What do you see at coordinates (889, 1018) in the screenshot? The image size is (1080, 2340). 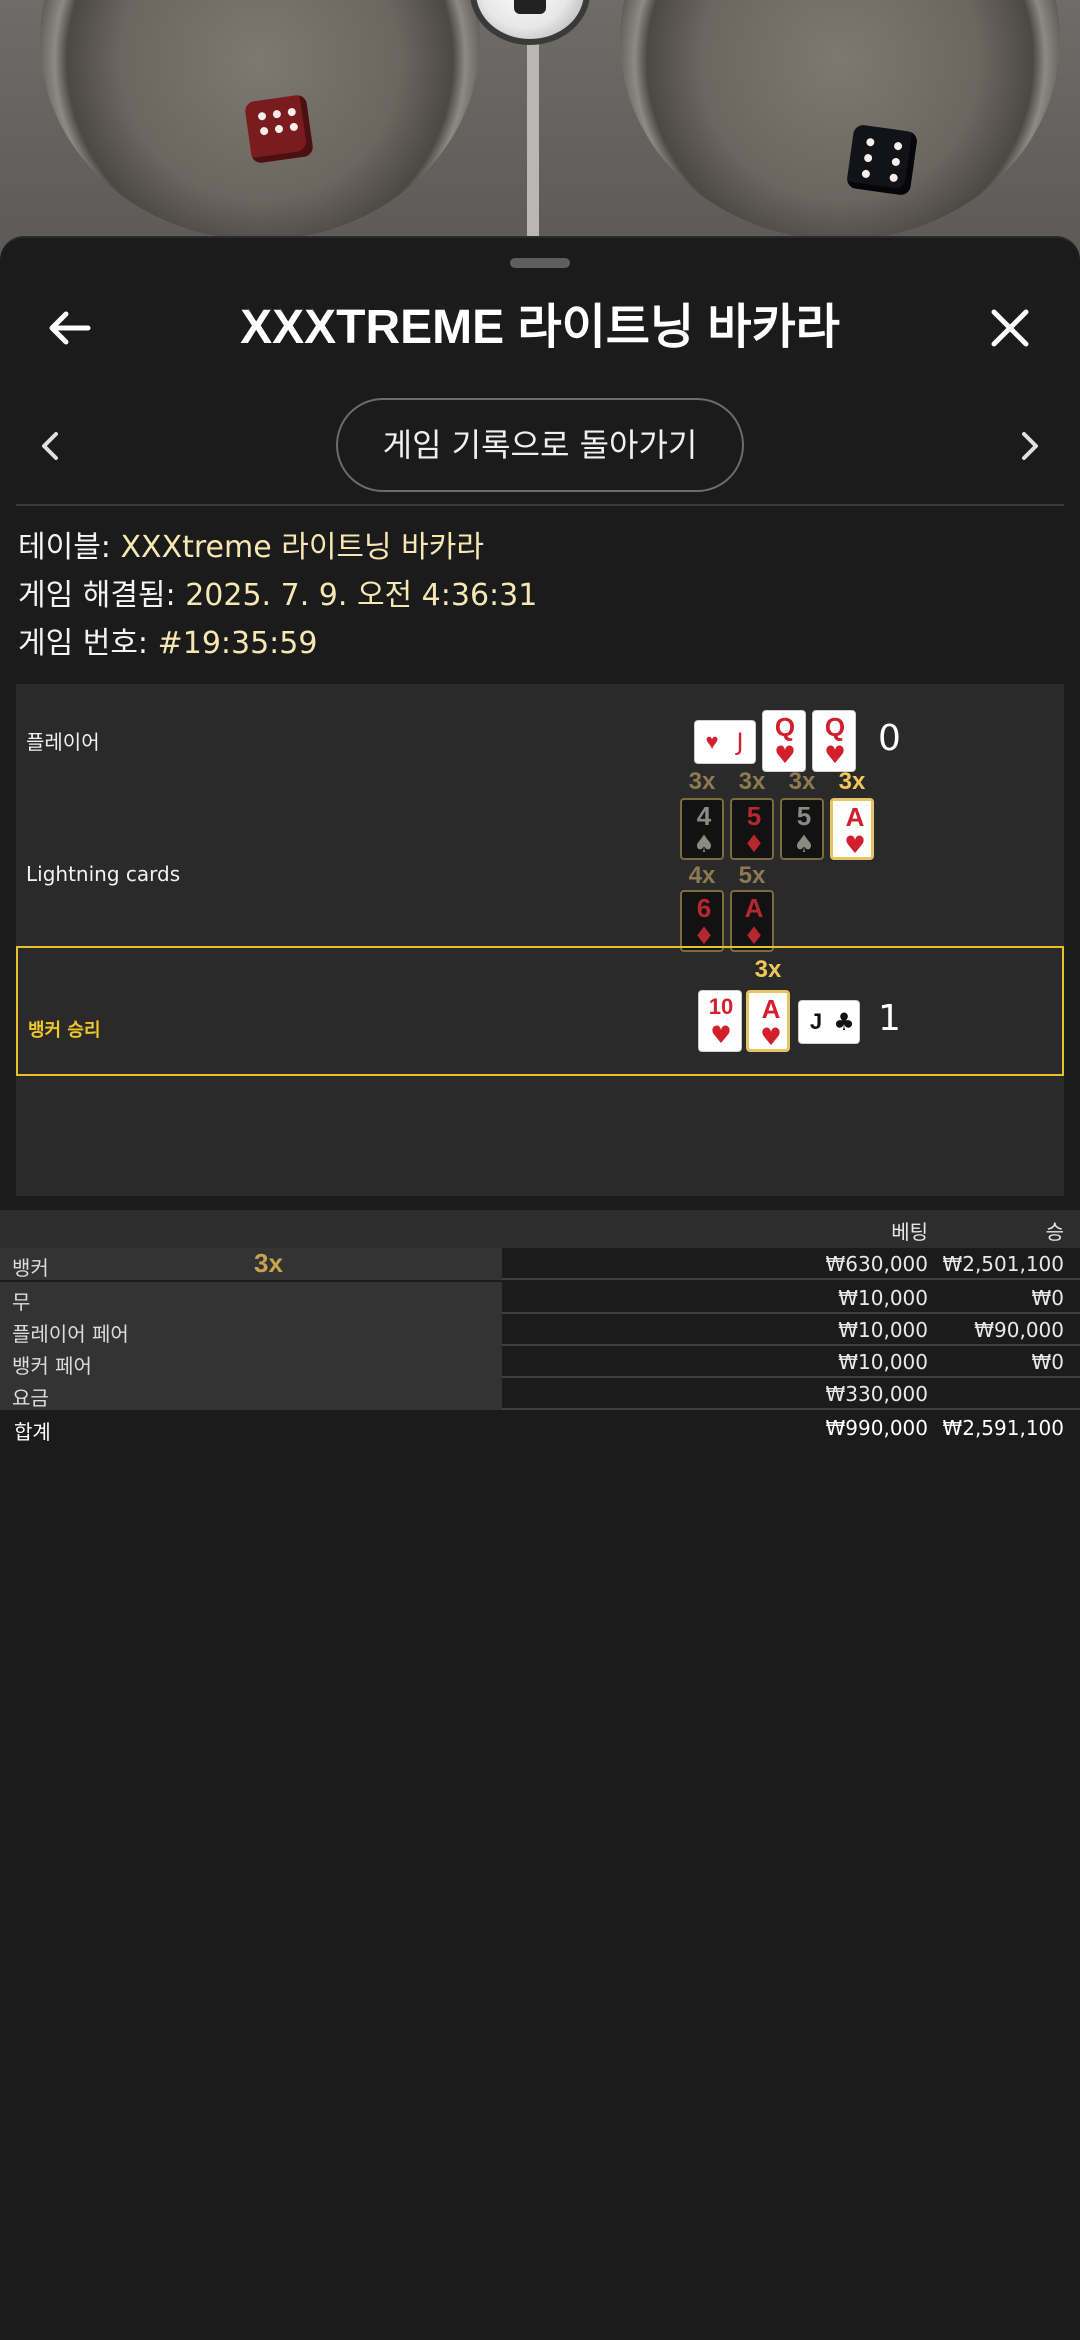 I see `banker-score: 1` at bounding box center [889, 1018].